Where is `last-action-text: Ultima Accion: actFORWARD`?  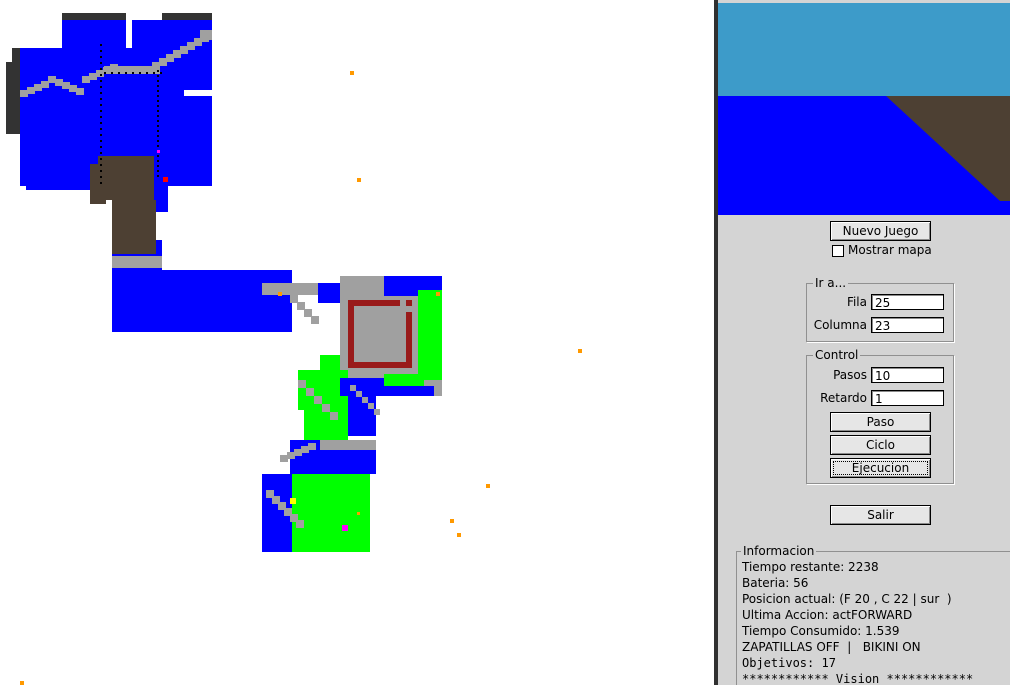 last-action-text: Ultima Accion: actFORWARD is located at coordinates (827, 615).